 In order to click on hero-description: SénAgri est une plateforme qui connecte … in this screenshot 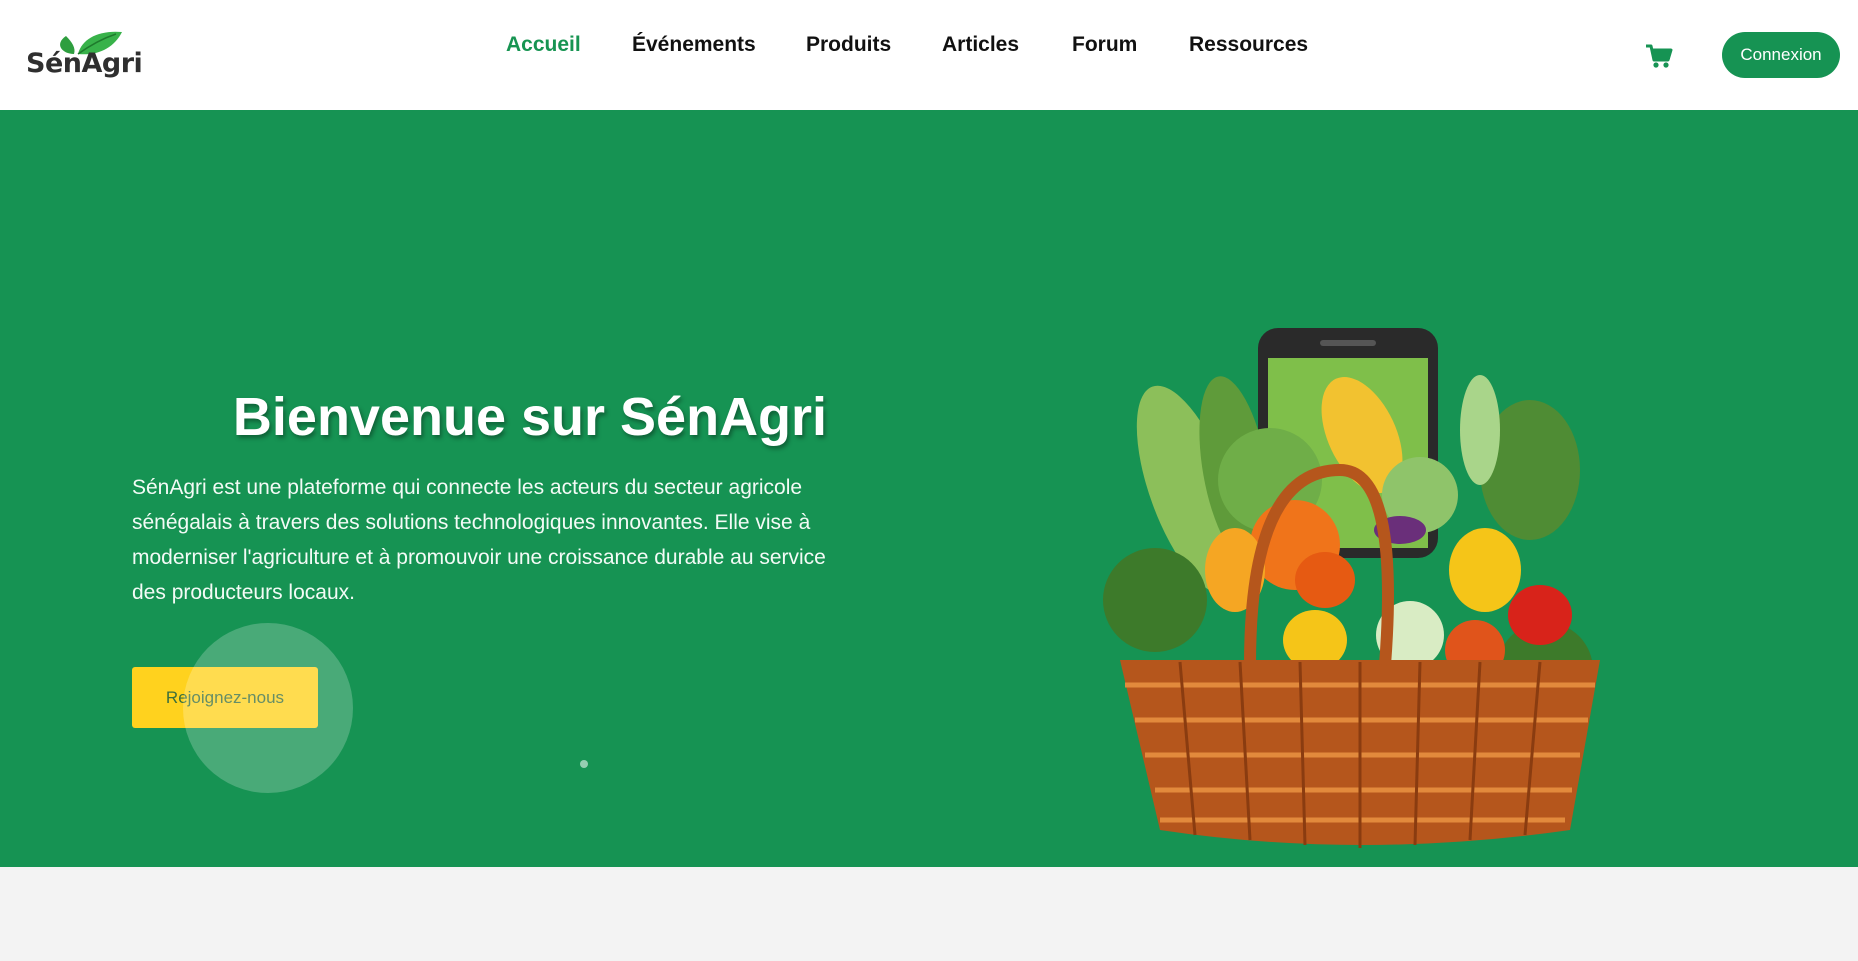, I will do `click(479, 540)`.